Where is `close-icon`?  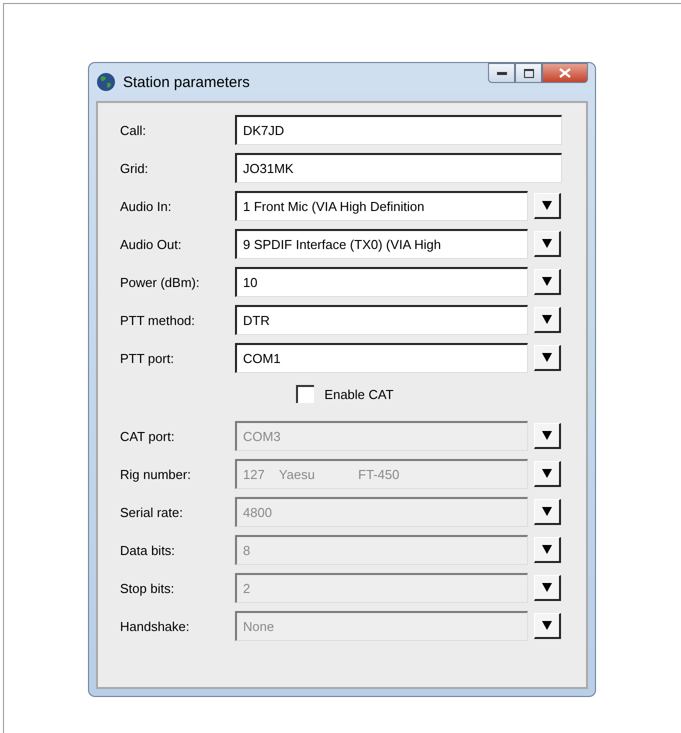
close-icon is located at coordinates (565, 73).